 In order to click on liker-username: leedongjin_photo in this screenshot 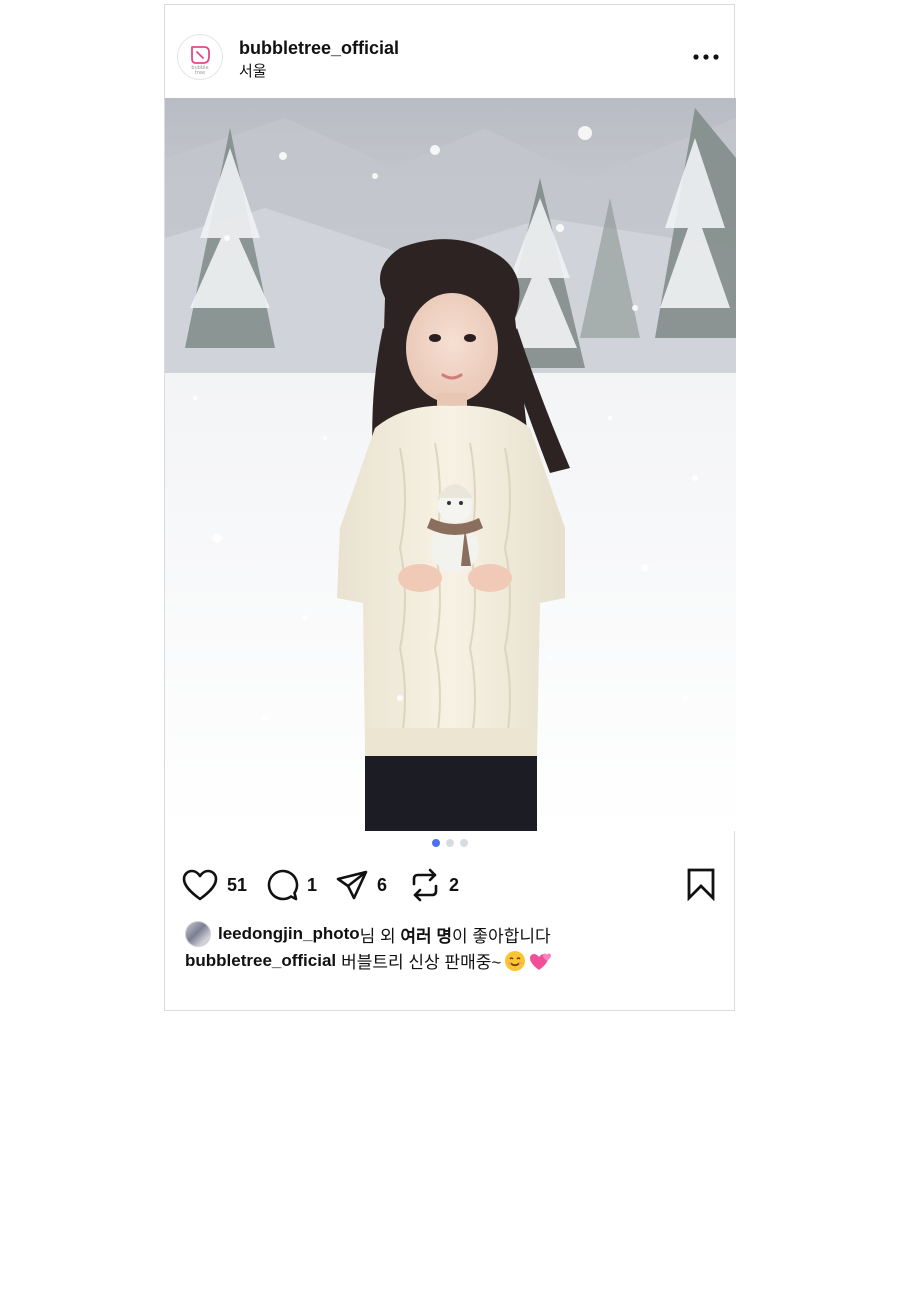, I will do `click(289, 934)`.